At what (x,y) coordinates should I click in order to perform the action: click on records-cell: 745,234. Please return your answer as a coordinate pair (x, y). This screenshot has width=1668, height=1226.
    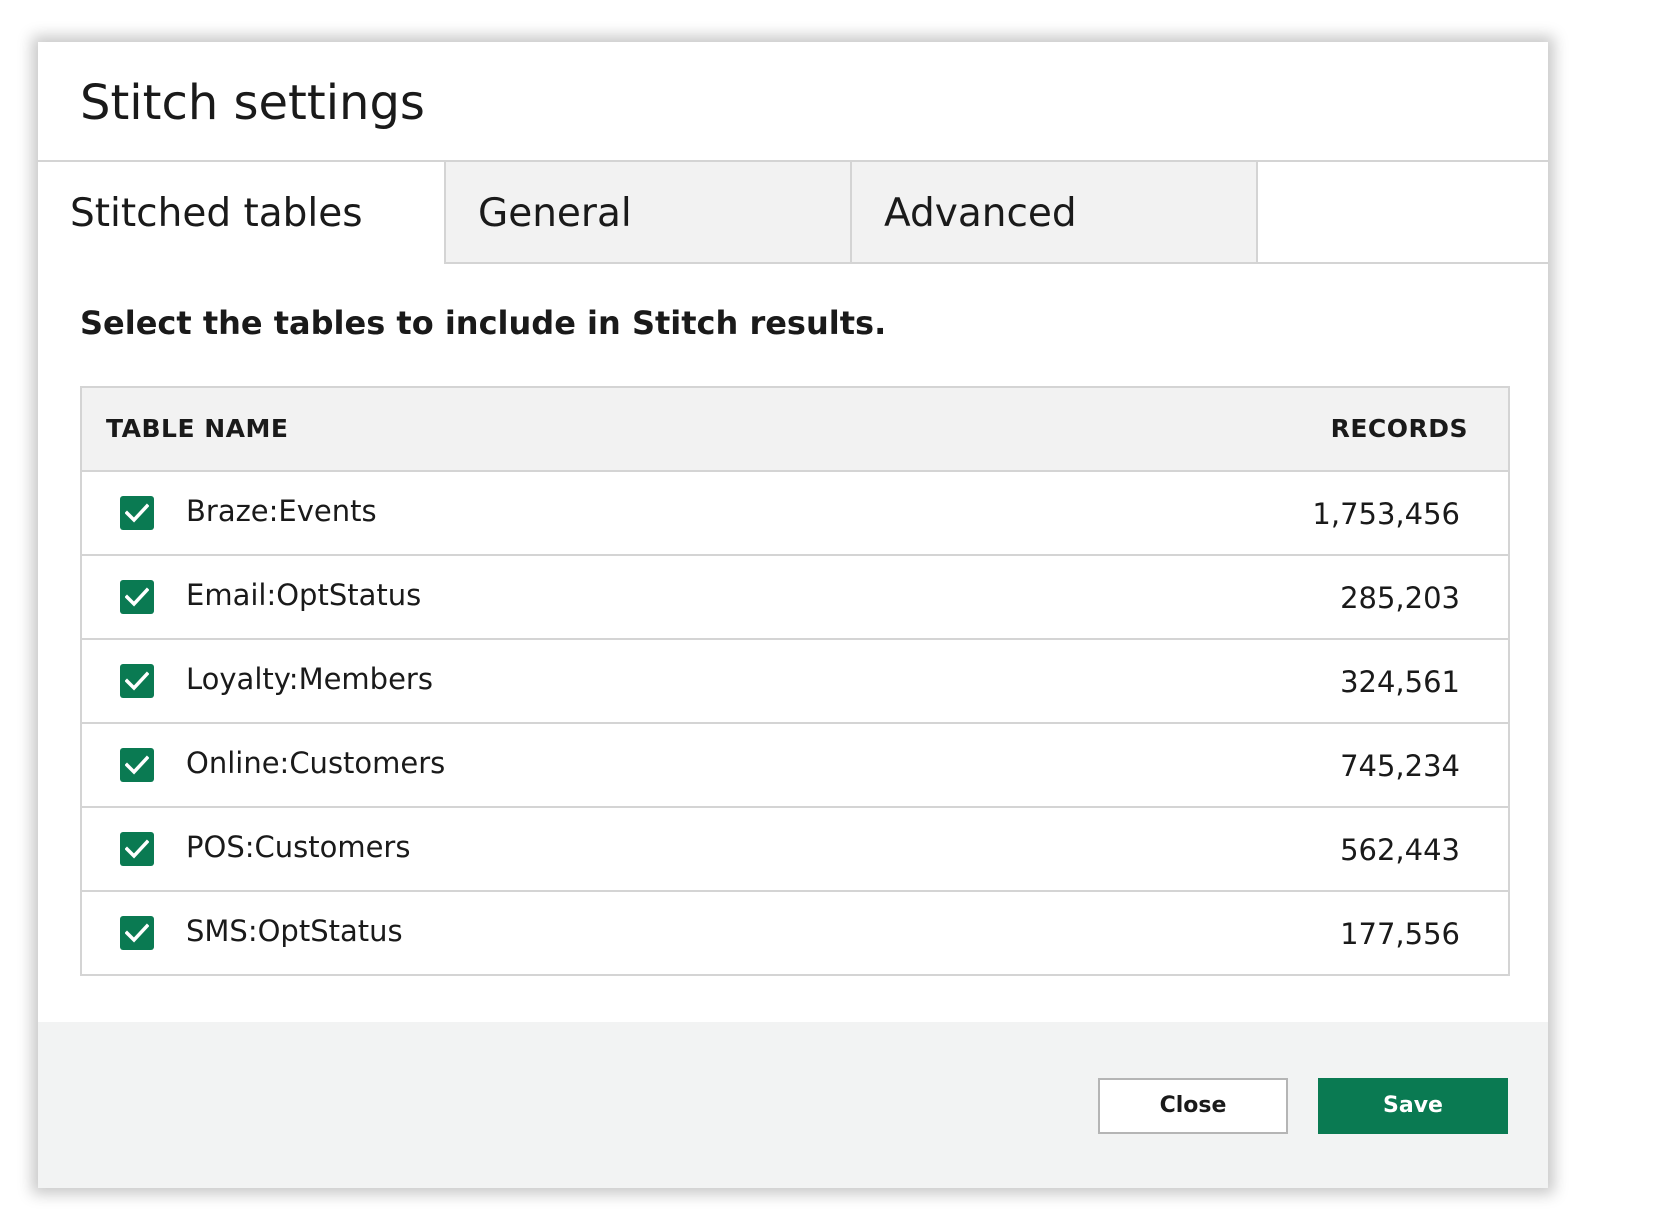
    Looking at the image, I should click on (1400, 766).